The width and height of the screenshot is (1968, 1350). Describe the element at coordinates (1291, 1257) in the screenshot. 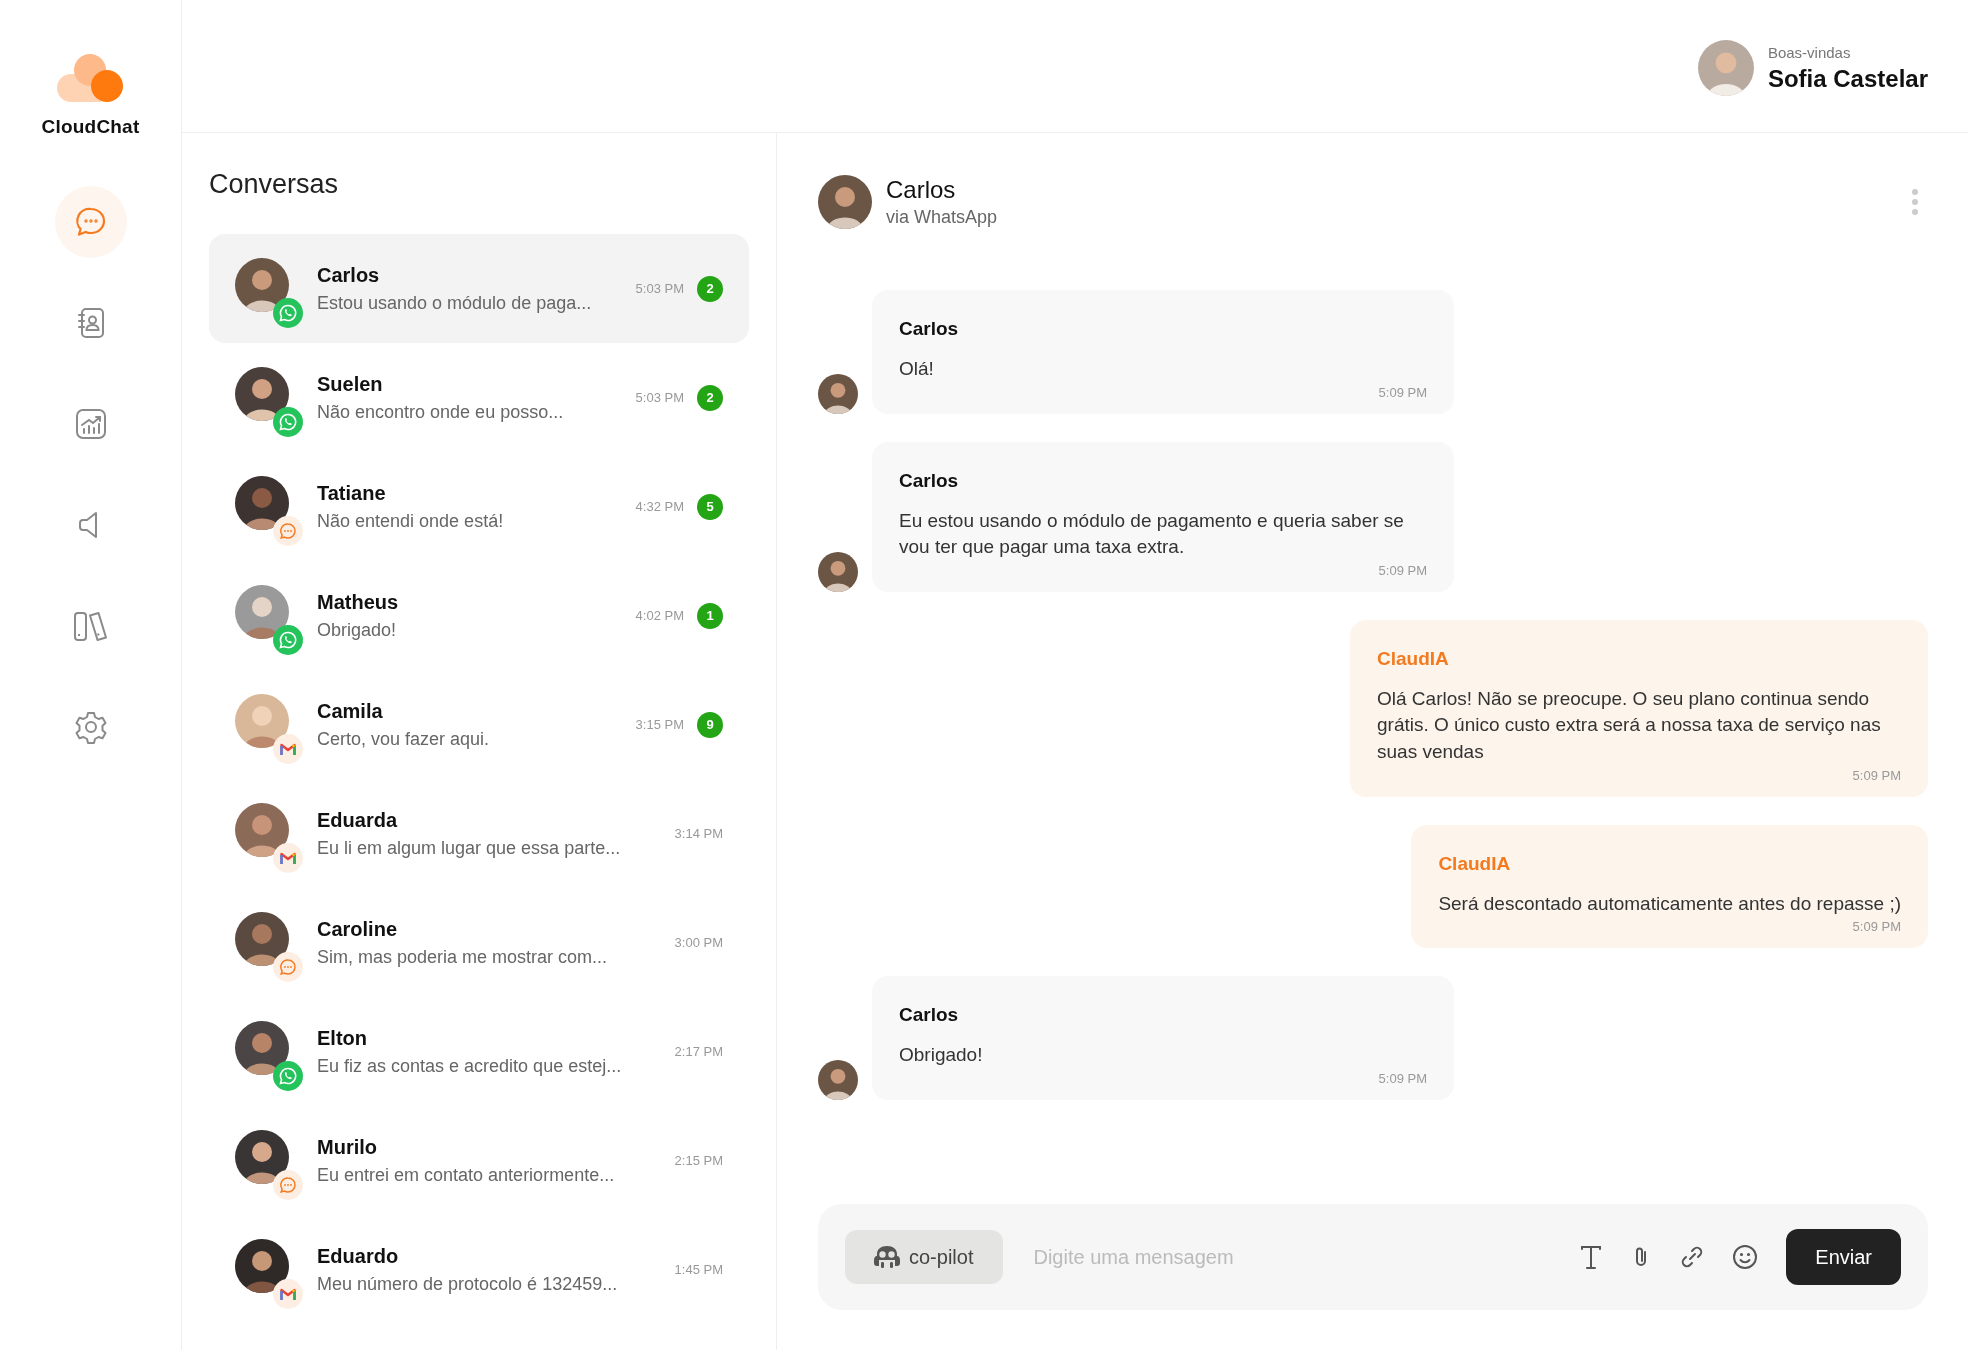

I see `message-input: Digite uma mensagem` at that location.